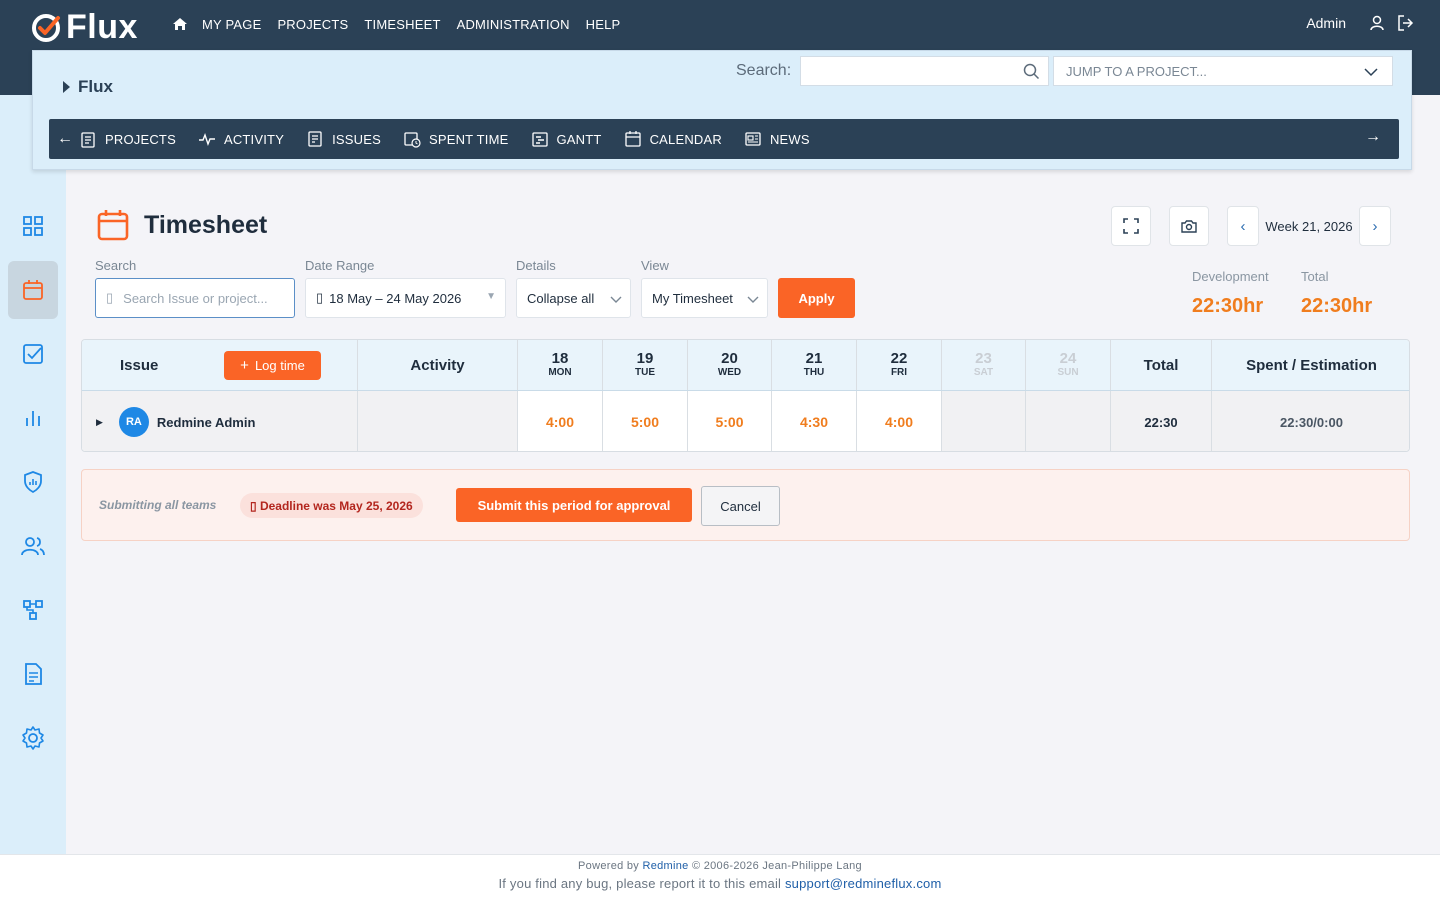 This screenshot has width=1440, height=900. Describe the element at coordinates (405, 298) in the screenshot. I see `date-range-picker: ▯ 18 May – 24 May 2026 ▼` at that location.